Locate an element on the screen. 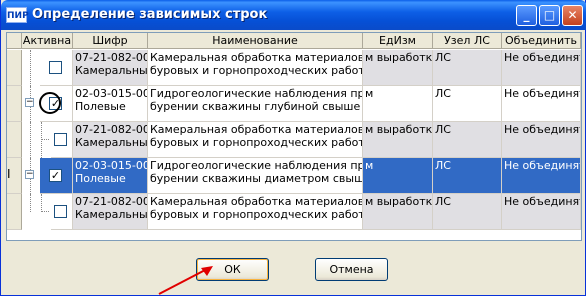 The height and width of the screenshot is (296, 586). title-bar: ПИР Определение зависимых строк _ □ ✕ is located at coordinates (293, 15).